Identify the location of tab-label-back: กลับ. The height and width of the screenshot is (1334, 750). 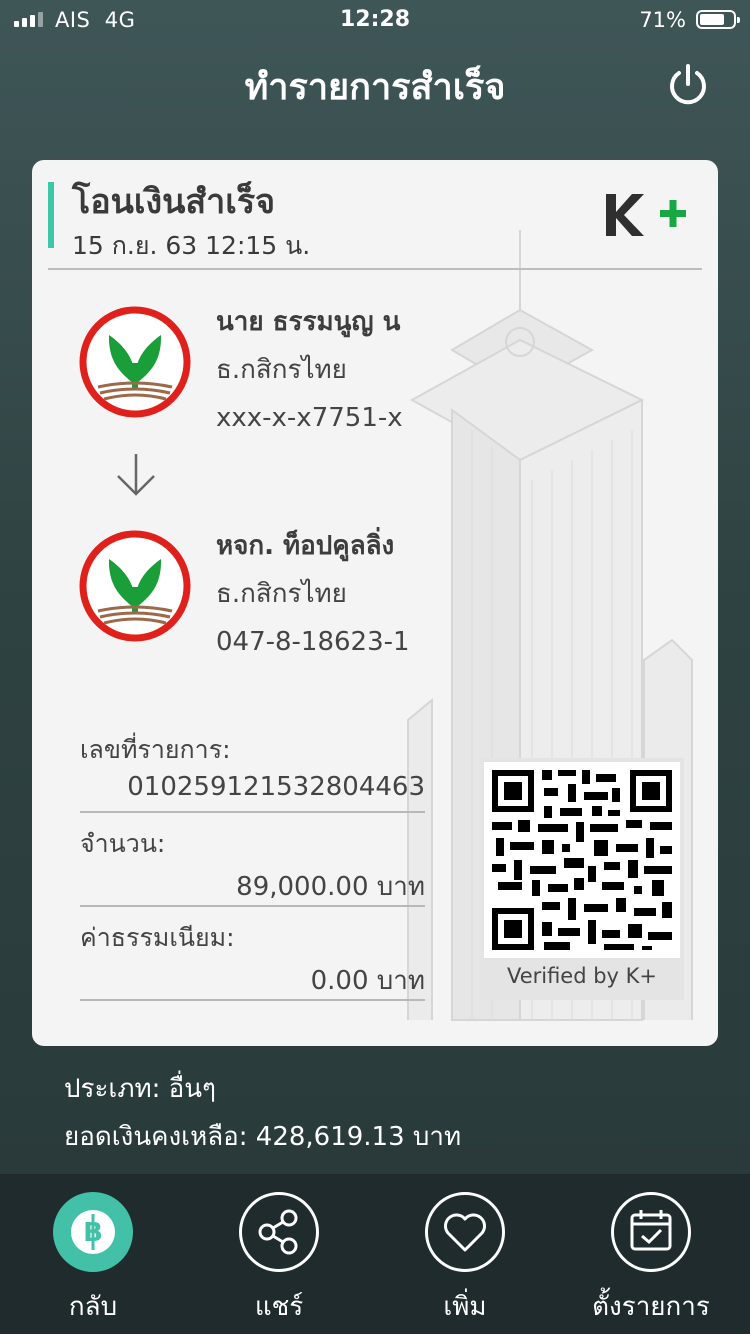
(93, 1307).